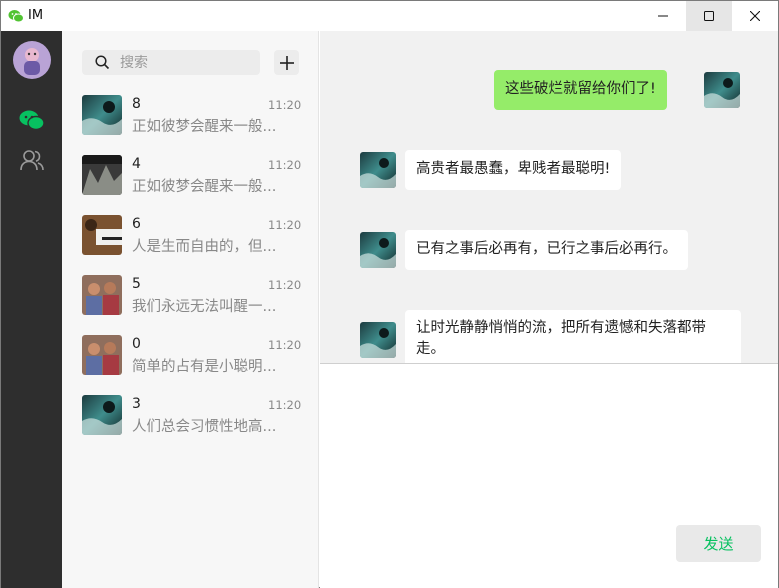 The height and width of the screenshot is (588, 779). I want to click on conversation-name: 0, so click(136, 344).